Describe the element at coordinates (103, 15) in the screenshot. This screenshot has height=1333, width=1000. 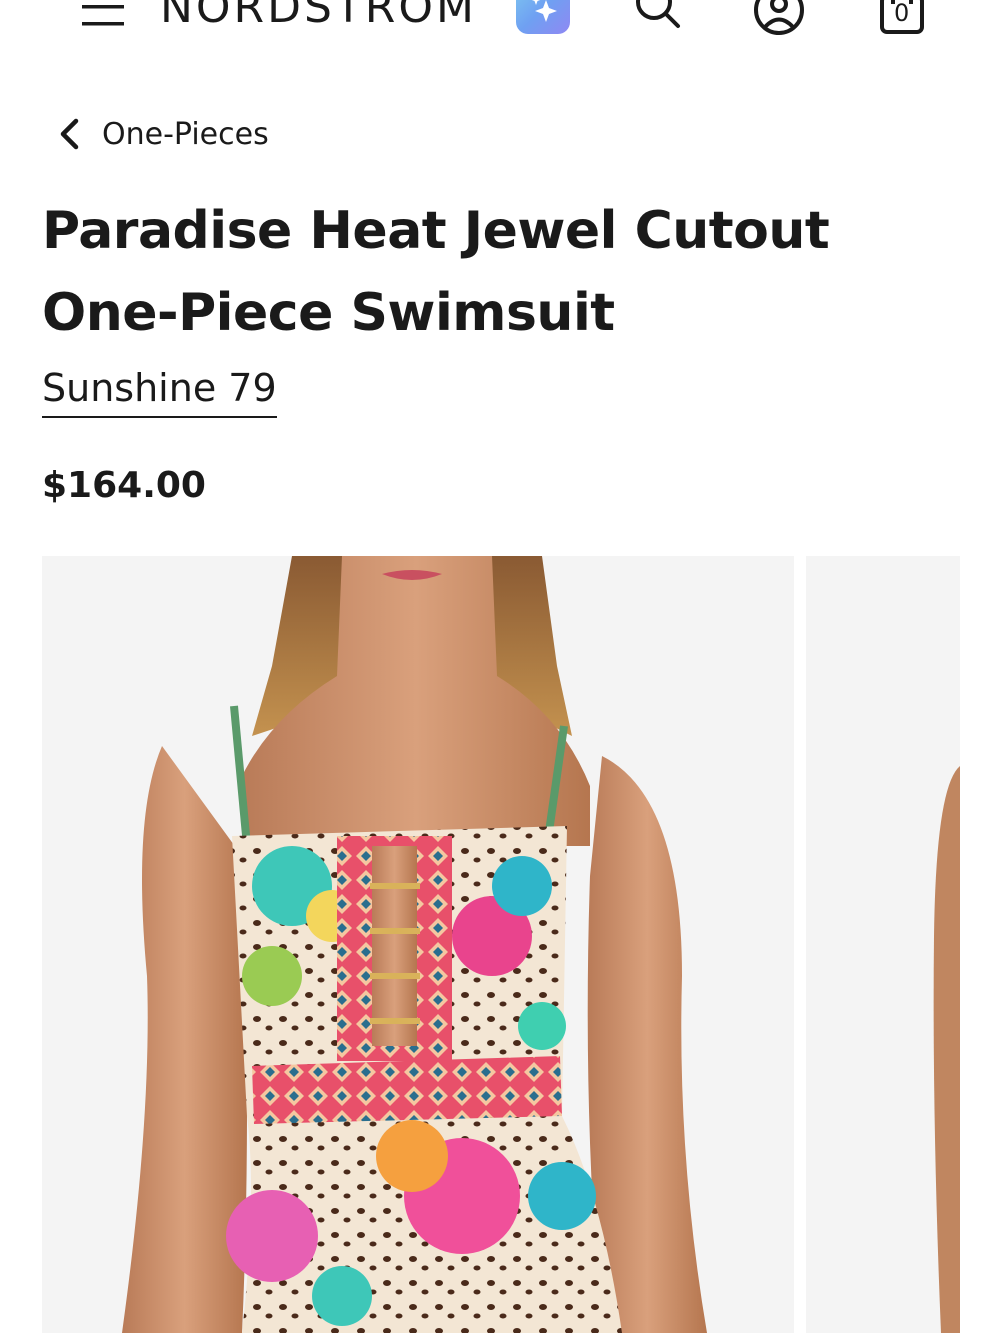
I see `menu-icon` at that location.